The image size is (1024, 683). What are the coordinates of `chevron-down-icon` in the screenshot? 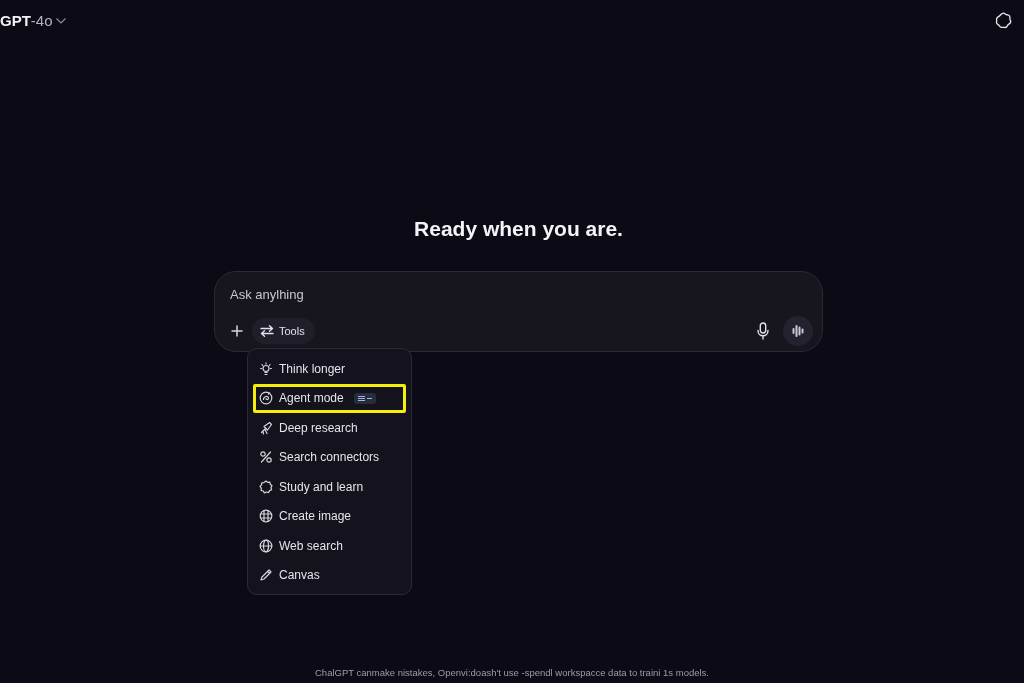 It's located at (60, 21).